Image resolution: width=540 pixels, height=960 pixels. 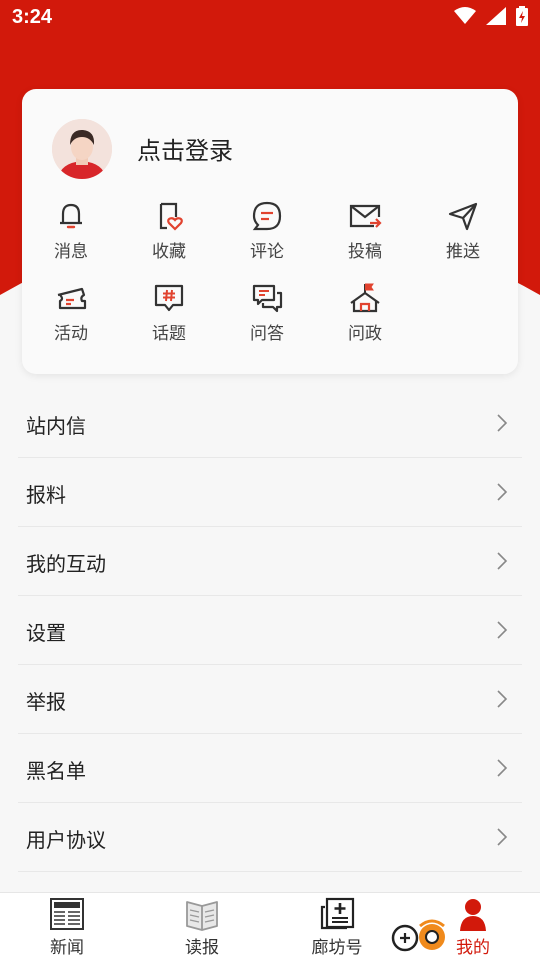 I want to click on quick-item-label: 投稿, so click(x=365, y=252).